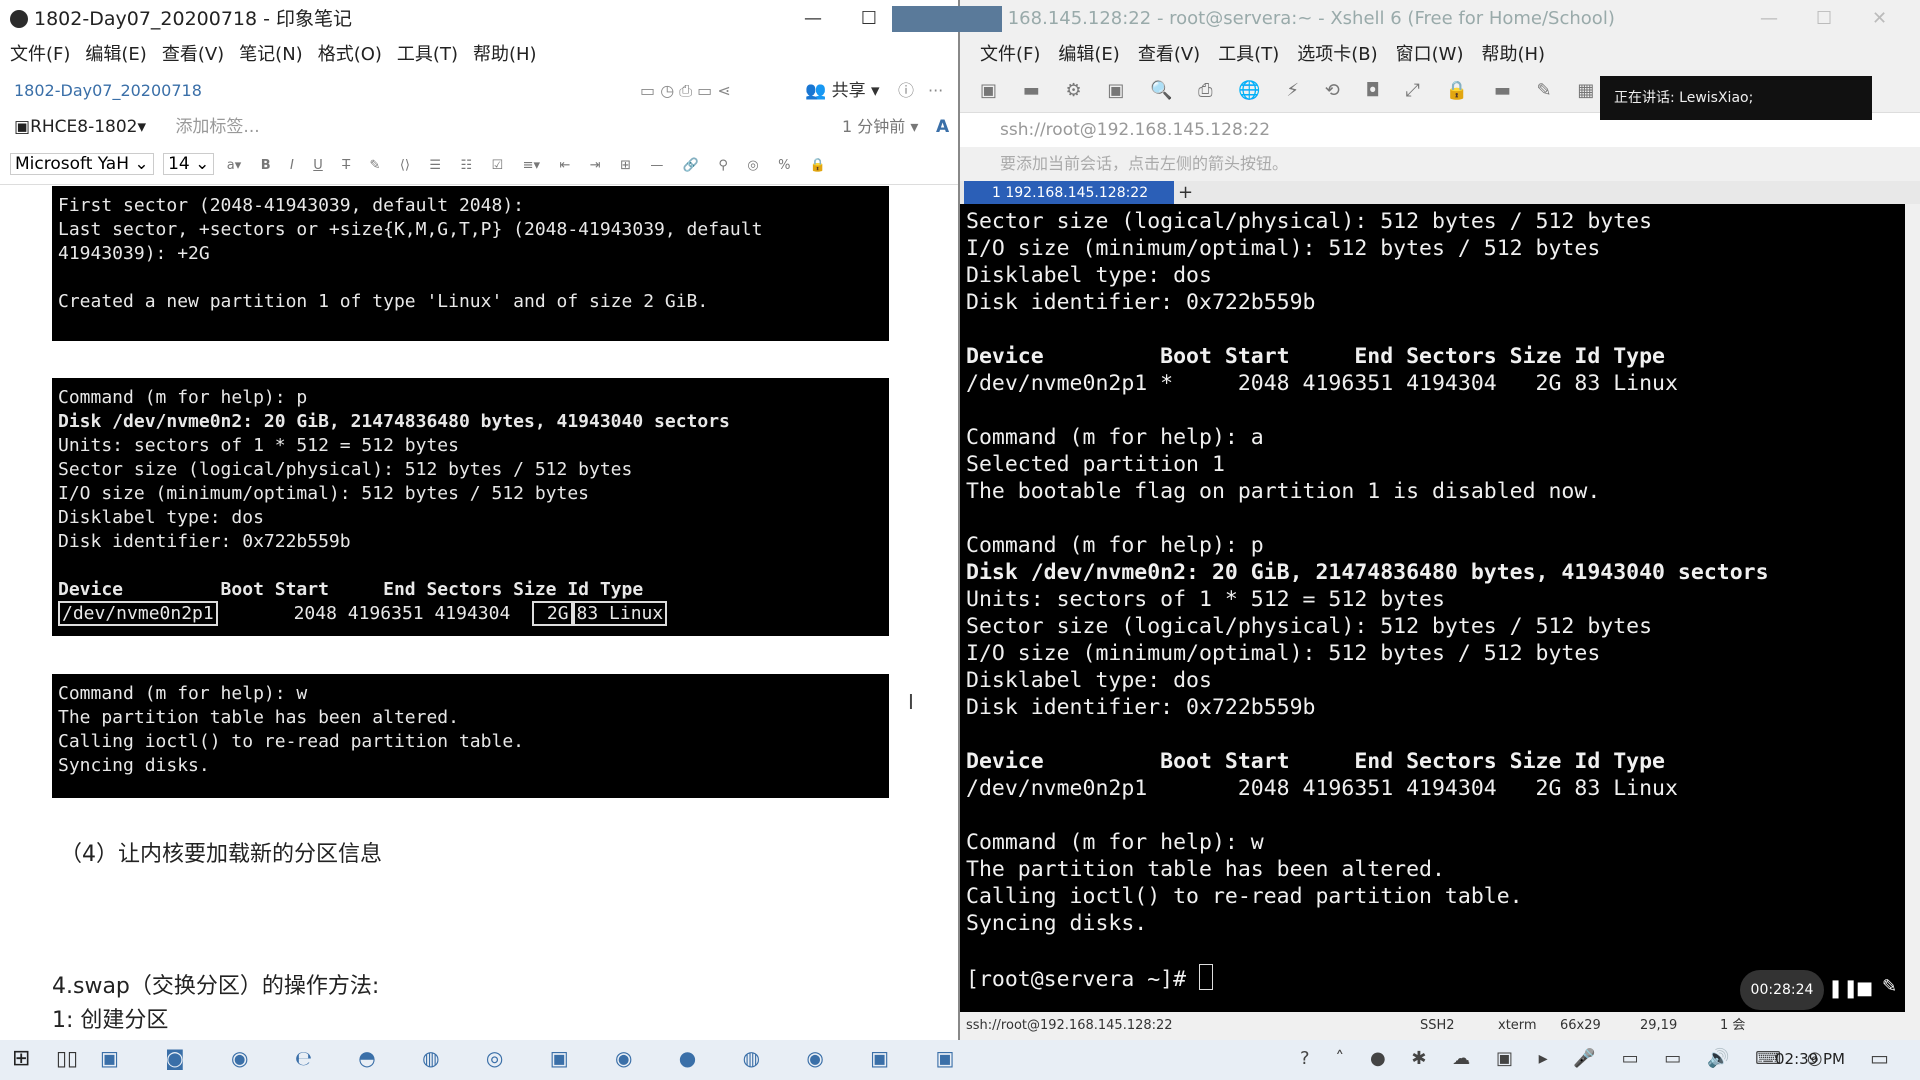 This screenshot has width=1920, height=1080. I want to click on notification-icon: ▭, so click(1879, 1058).